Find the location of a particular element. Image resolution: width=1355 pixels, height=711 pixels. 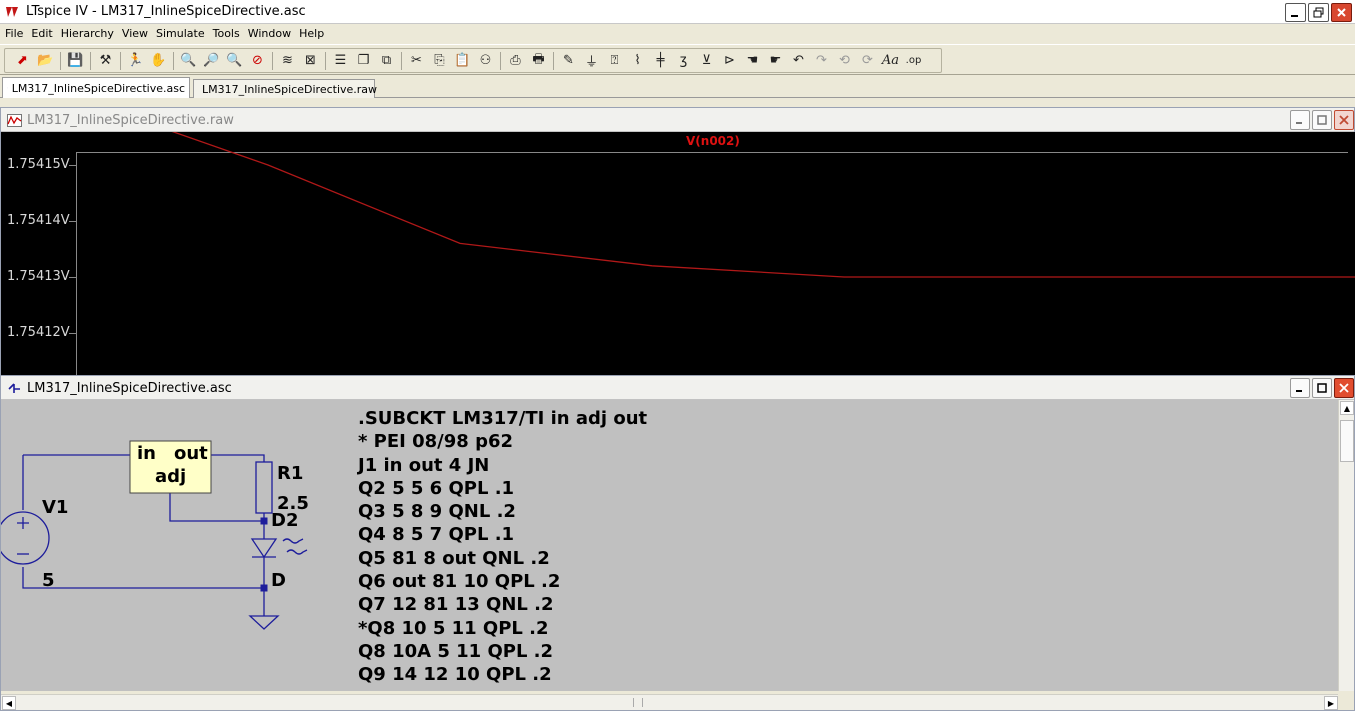

copy-icon: ⎘ is located at coordinates (439, 60).